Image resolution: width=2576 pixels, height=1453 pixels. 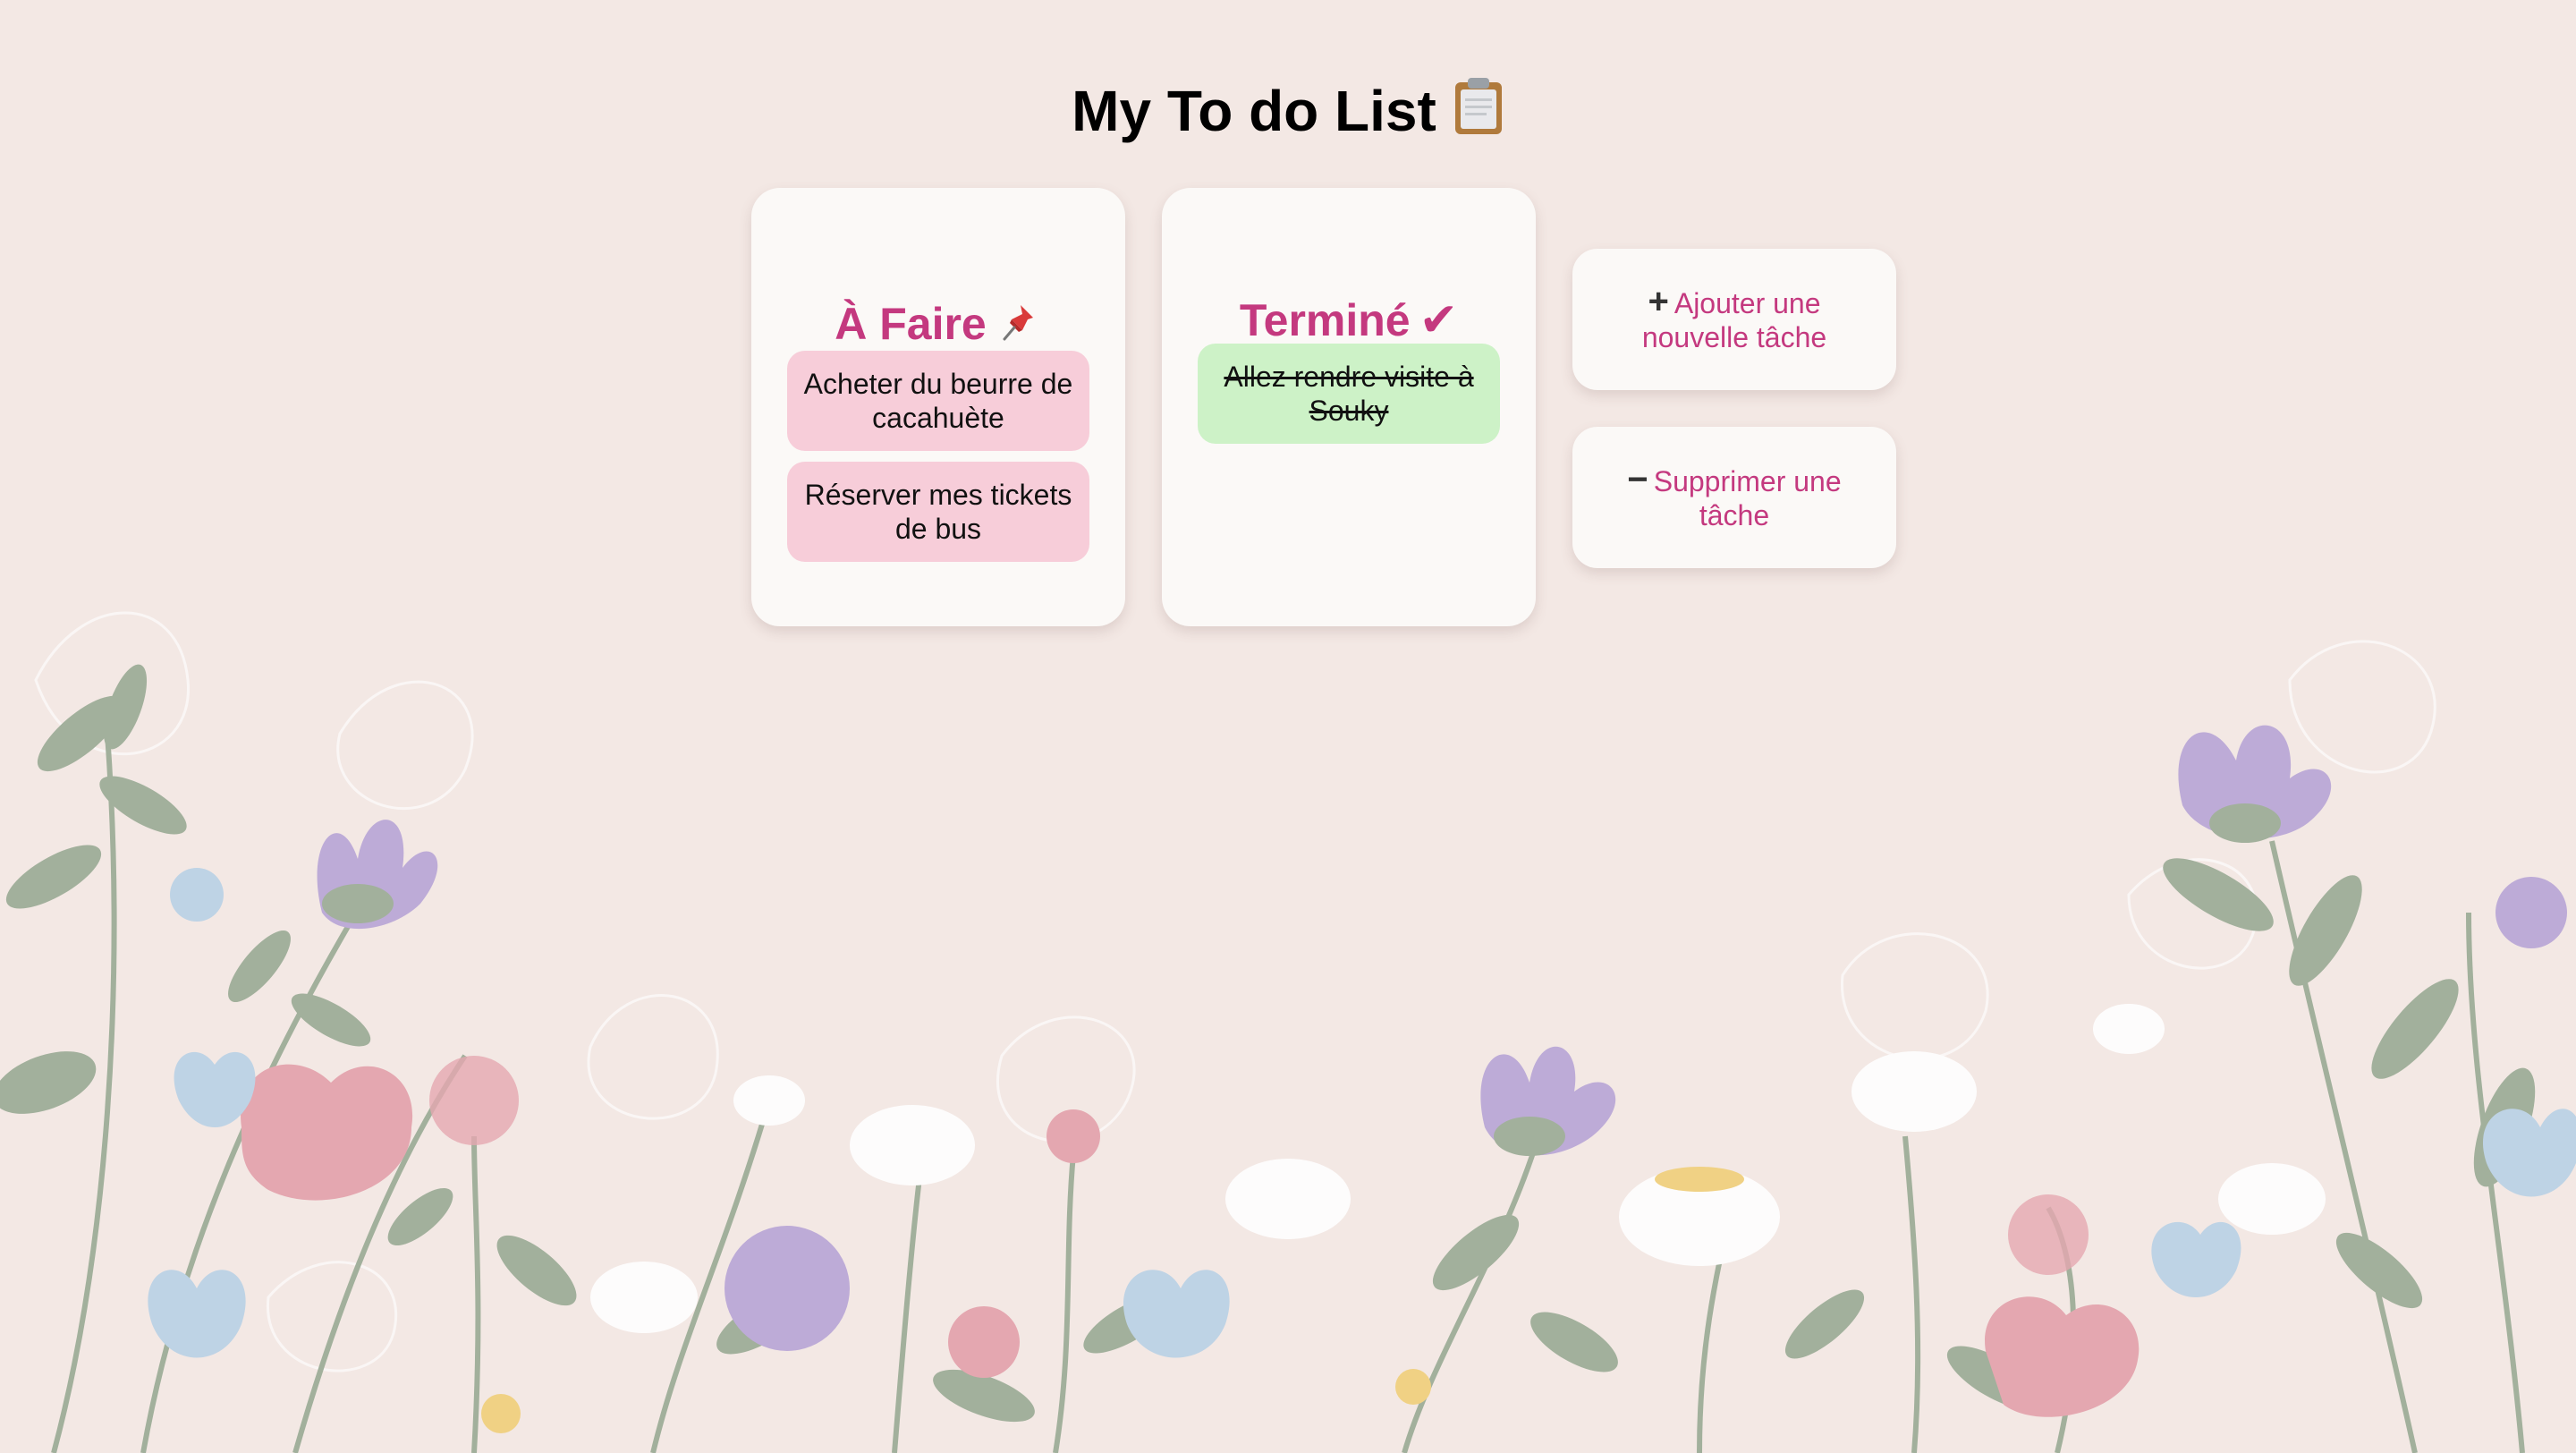 I want to click on add-task-label: Ajouter une nouvelle tâche, so click(x=1734, y=320).